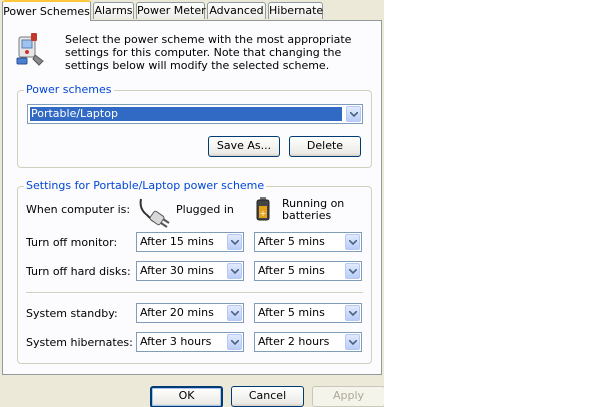  I want to click on plugged-in-label: Plugged in, so click(205, 209).